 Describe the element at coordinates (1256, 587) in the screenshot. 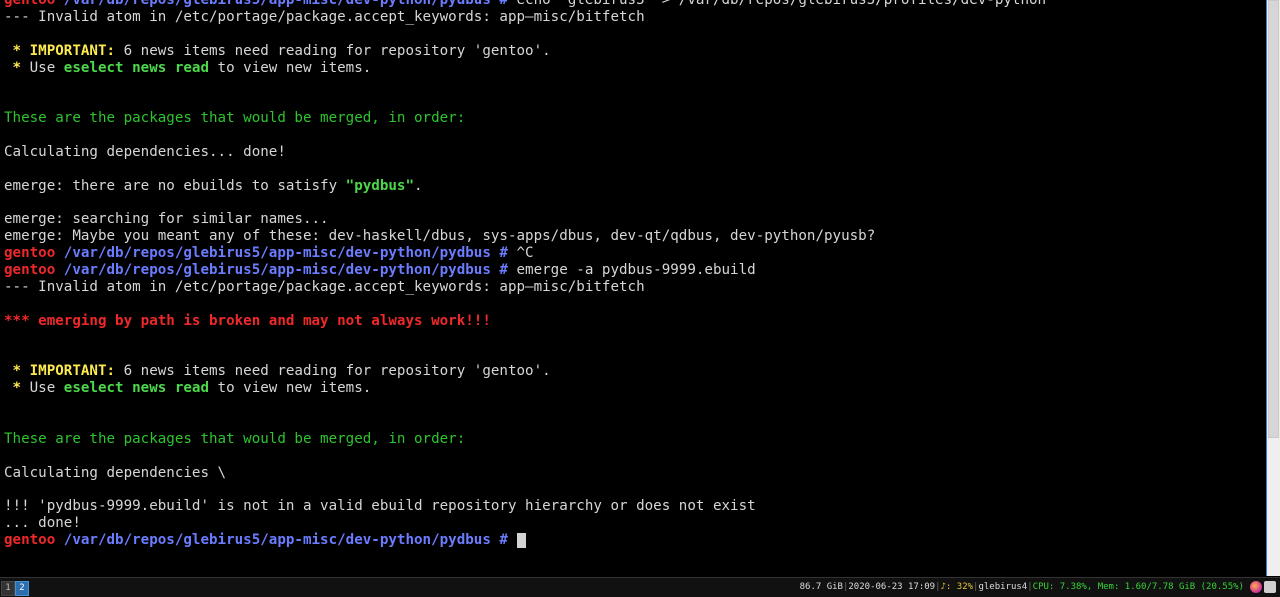

I see `firefox-icon` at that location.